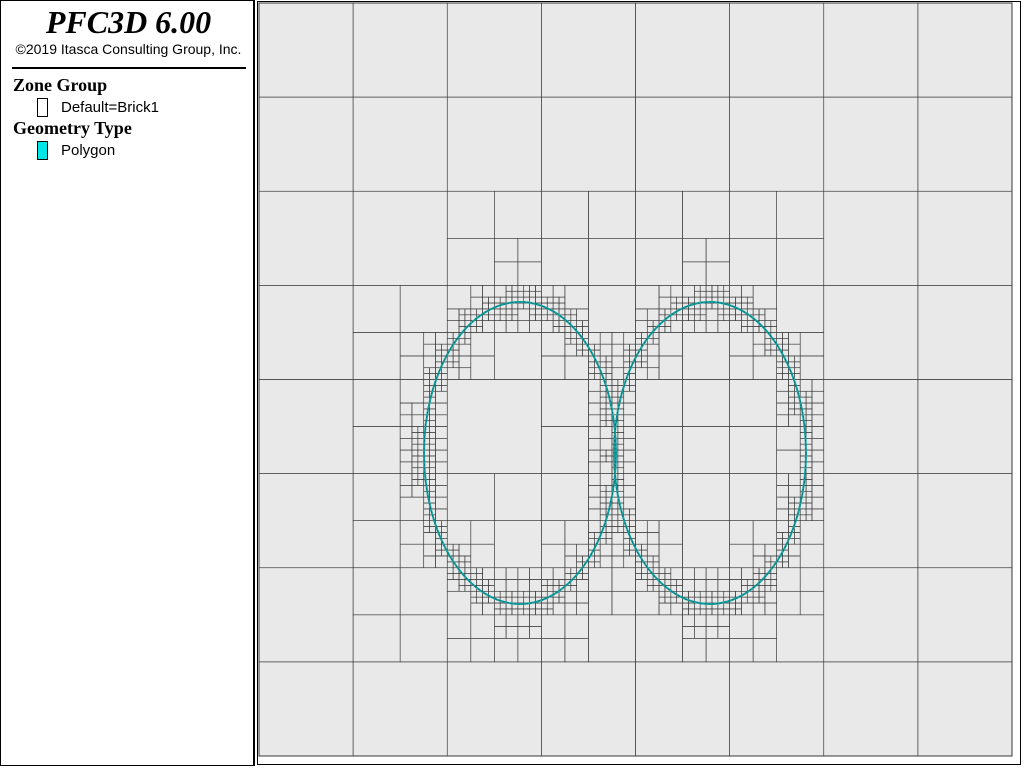 The image size is (1024, 768). Describe the element at coordinates (72, 128) in the screenshot. I see `legend-heading-geometry-type: Geometry Type` at that location.